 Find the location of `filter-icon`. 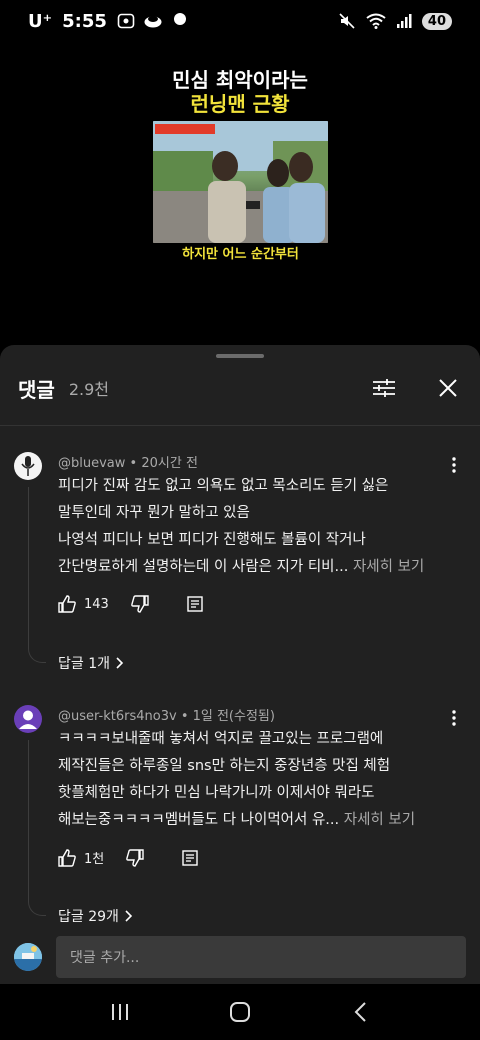

filter-icon is located at coordinates (384, 388).